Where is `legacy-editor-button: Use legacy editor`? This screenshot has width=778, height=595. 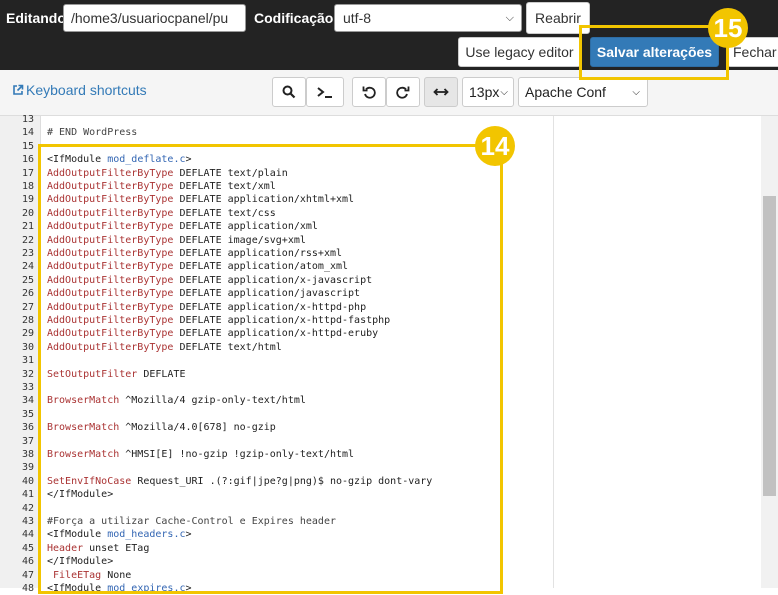 legacy-editor-button: Use legacy editor is located at coordinates (519, 52).